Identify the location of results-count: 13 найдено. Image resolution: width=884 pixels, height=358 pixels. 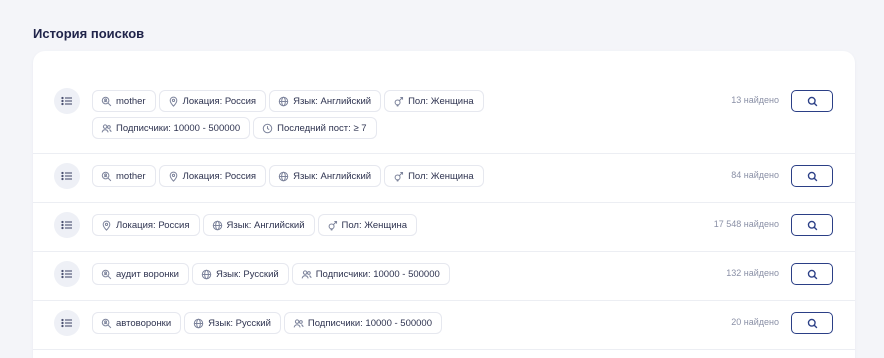
(755, 100).